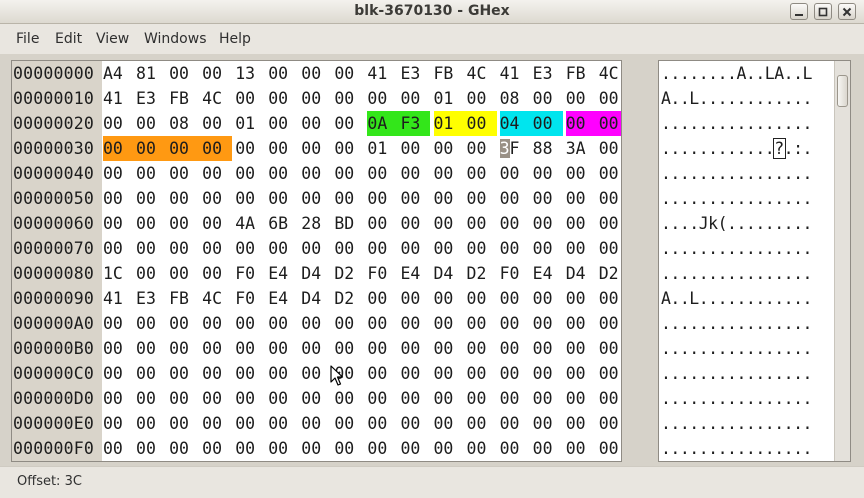  I want to click on hex-byte: D4, so click(582, 273).